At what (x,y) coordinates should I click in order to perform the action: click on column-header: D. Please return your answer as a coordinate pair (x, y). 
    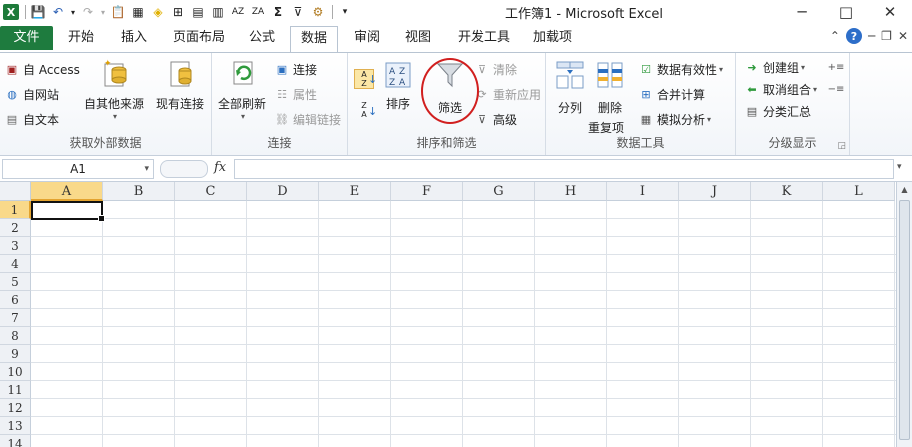
    Looking at the image, I should click on (283, 191).